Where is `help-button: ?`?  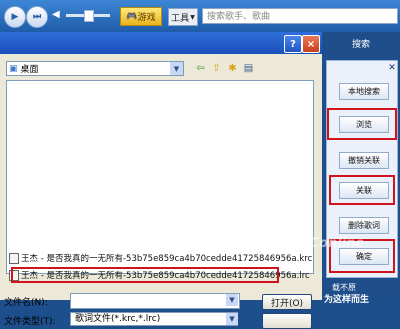
help-button: ? is located at coordinates (293, 44).